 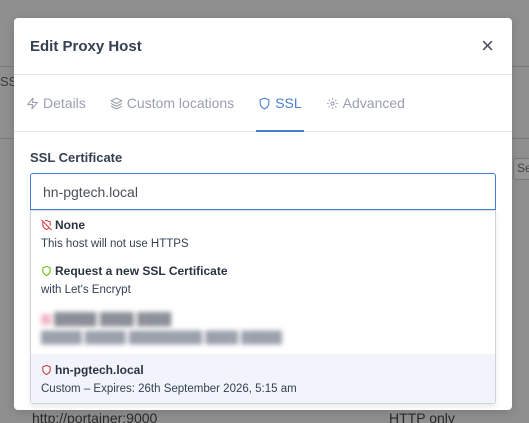 What do you see at coordinates (32, 103) in the screenshot?
I see `zap-icon` at bounding box center [32, 103].